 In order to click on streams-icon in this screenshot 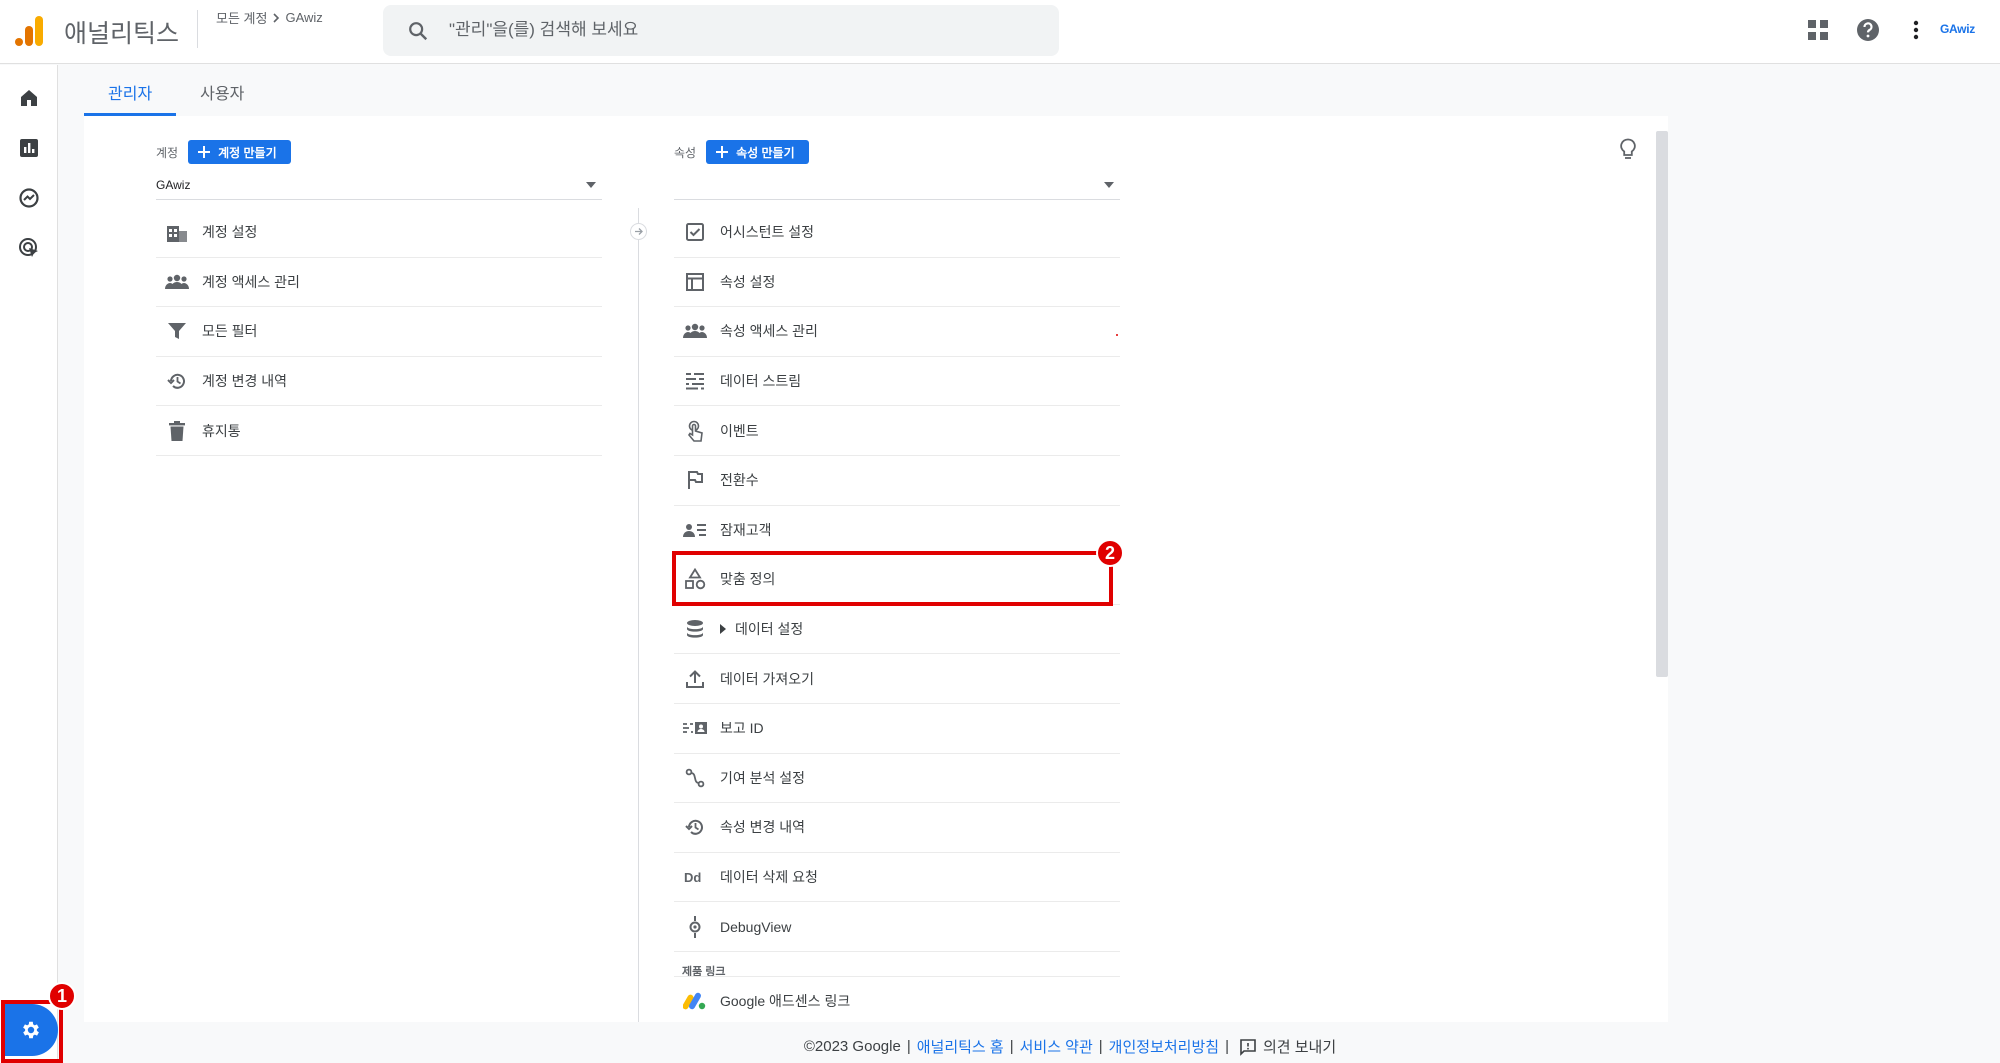, I will do `click(695, 381)`.